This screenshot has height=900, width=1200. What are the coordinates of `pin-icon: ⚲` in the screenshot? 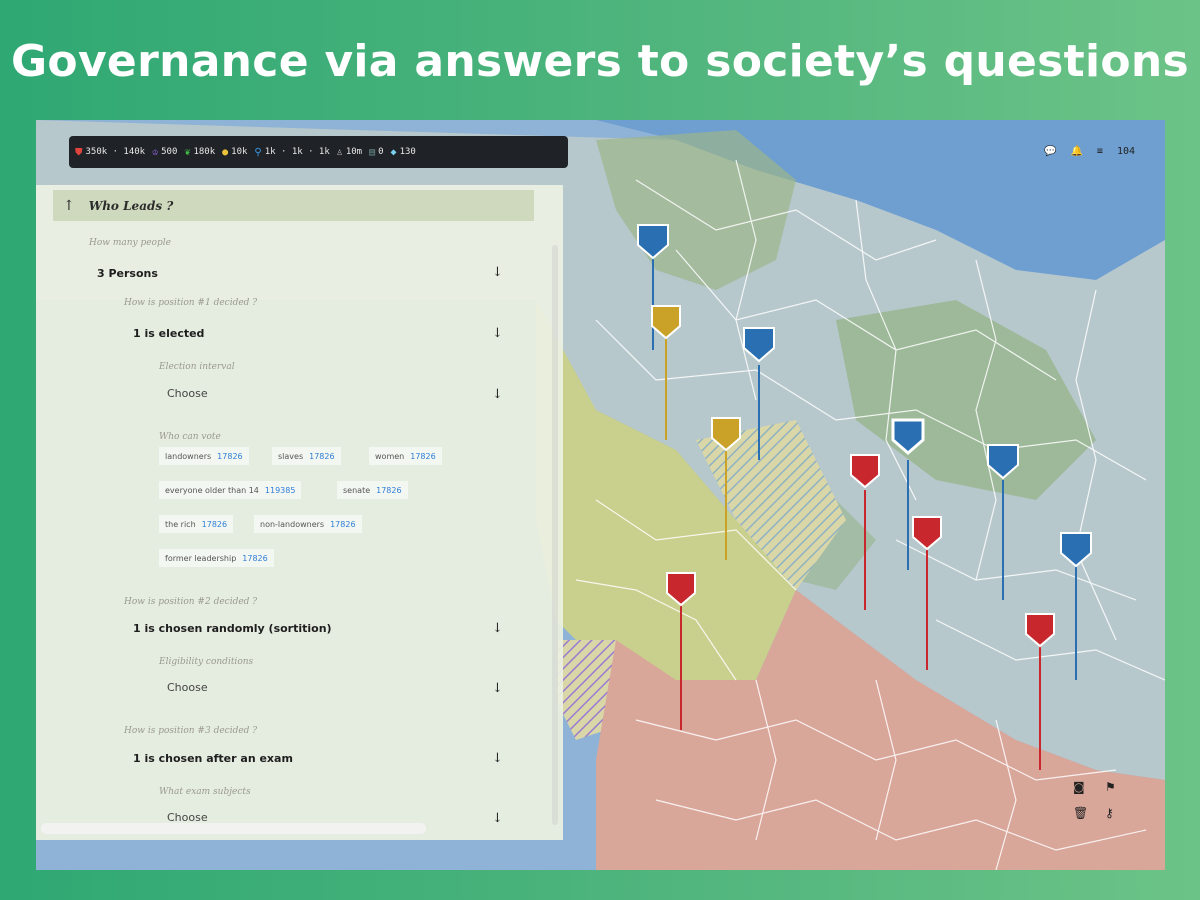 It's located at (258, 152).